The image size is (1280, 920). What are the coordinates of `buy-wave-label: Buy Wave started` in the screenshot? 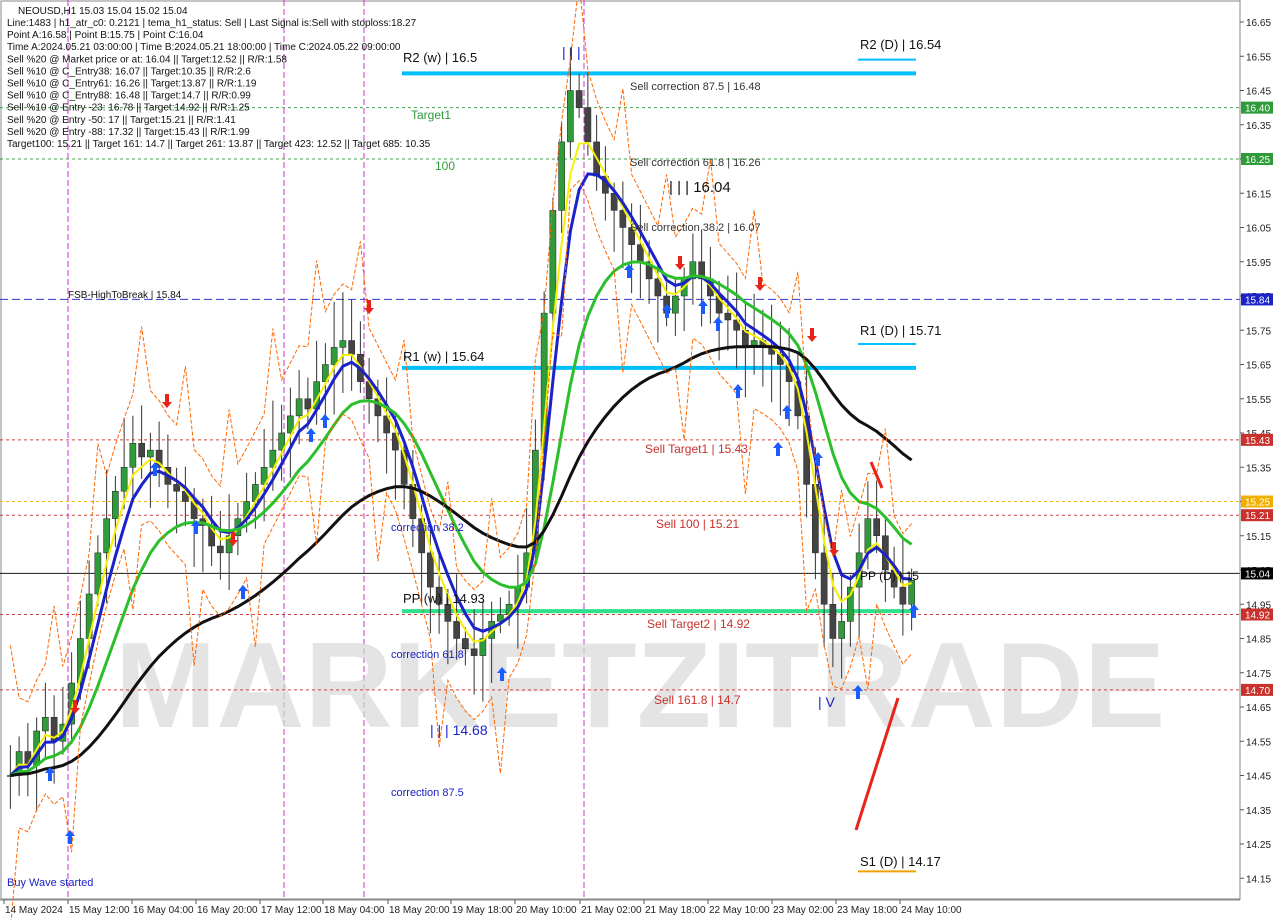 It's located at (50, 883).